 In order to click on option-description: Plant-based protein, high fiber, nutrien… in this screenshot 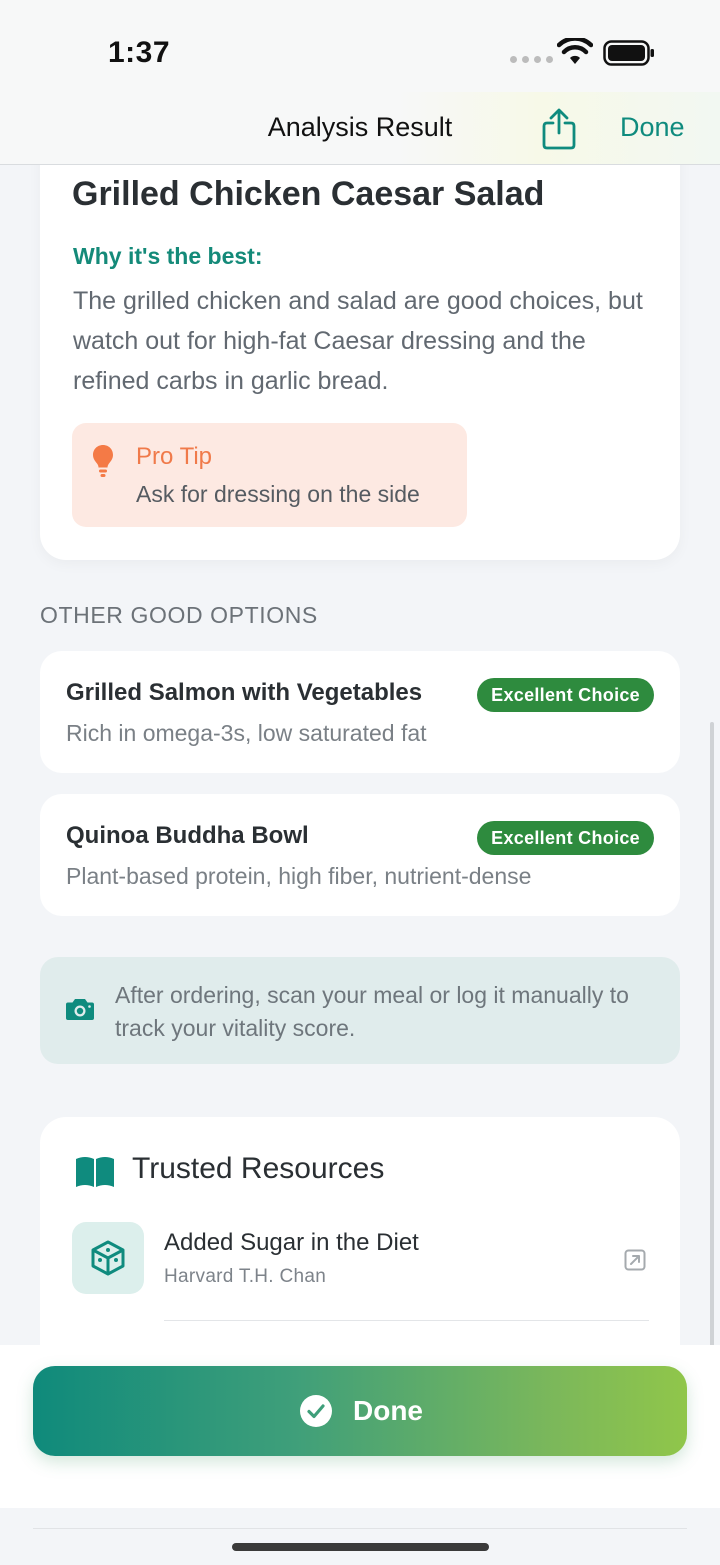, I will do `click(299, 876)`.